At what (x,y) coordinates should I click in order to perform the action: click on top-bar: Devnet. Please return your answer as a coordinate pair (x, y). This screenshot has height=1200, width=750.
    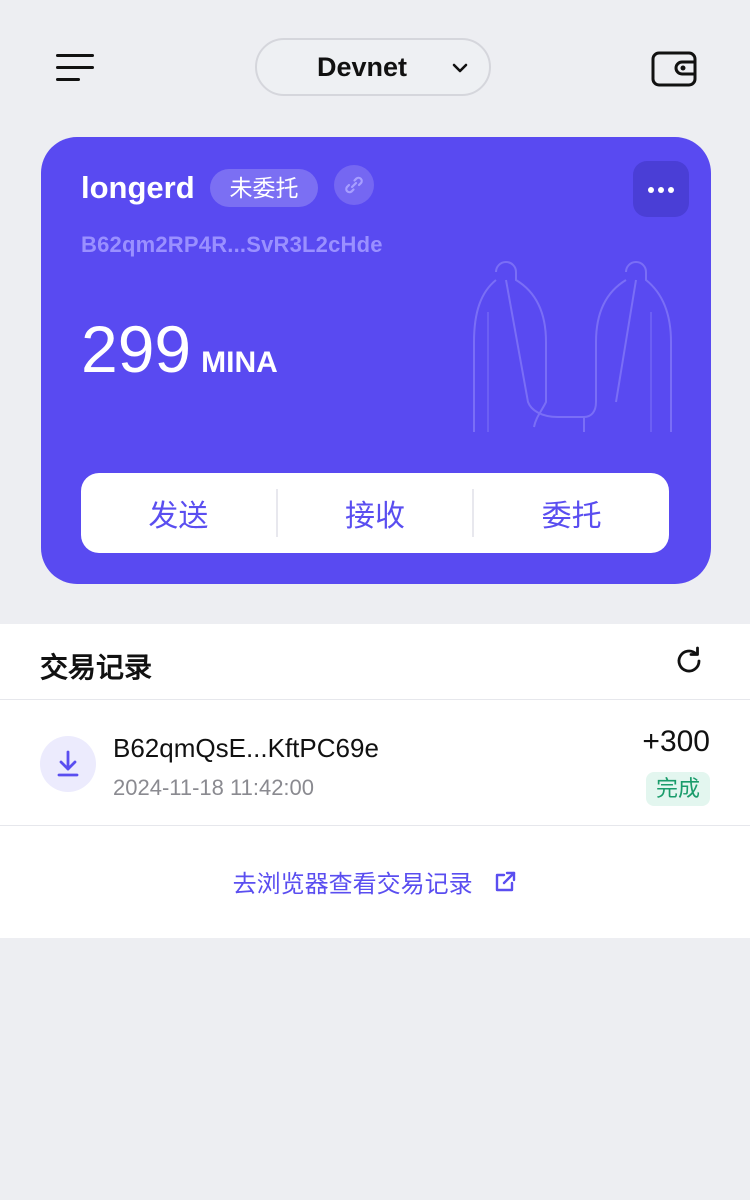
    Looking at the image, I should click on (375, 65).